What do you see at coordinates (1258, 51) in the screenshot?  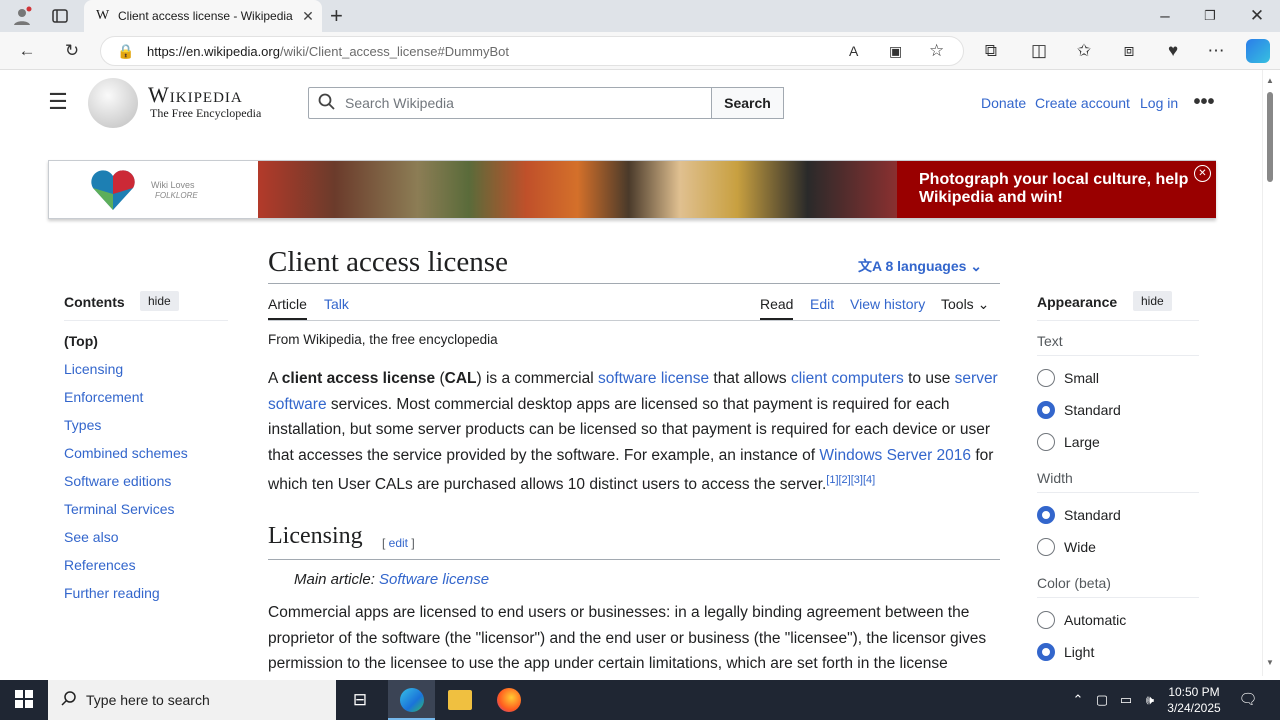 I see `copilot-icon` at bounding box center [1258, 51].